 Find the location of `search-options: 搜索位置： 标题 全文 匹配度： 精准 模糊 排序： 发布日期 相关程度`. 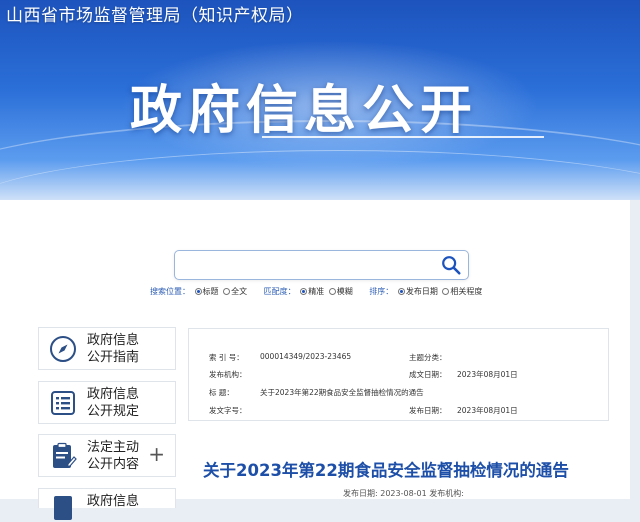

search-options: 搜索位置： 标题 全文 匹配度： 精准 模糊 排序： 发布日期 相关程度 is located at coordinates (323, 291).